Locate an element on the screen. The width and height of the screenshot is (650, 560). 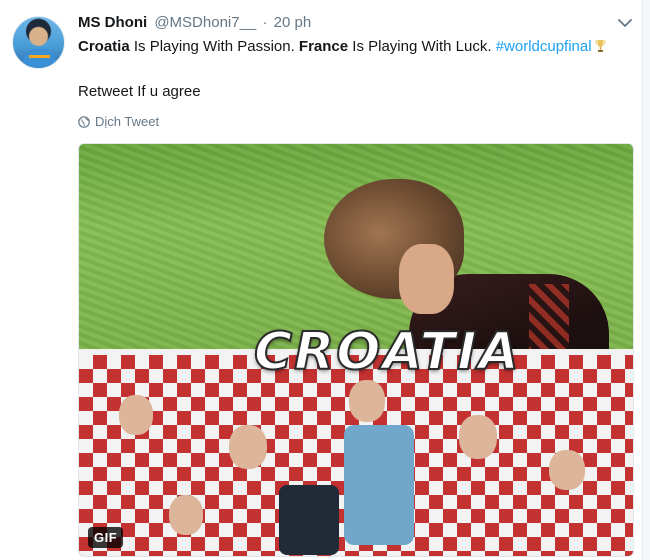
chevron-down-icon is located at coordinates (625, 23).